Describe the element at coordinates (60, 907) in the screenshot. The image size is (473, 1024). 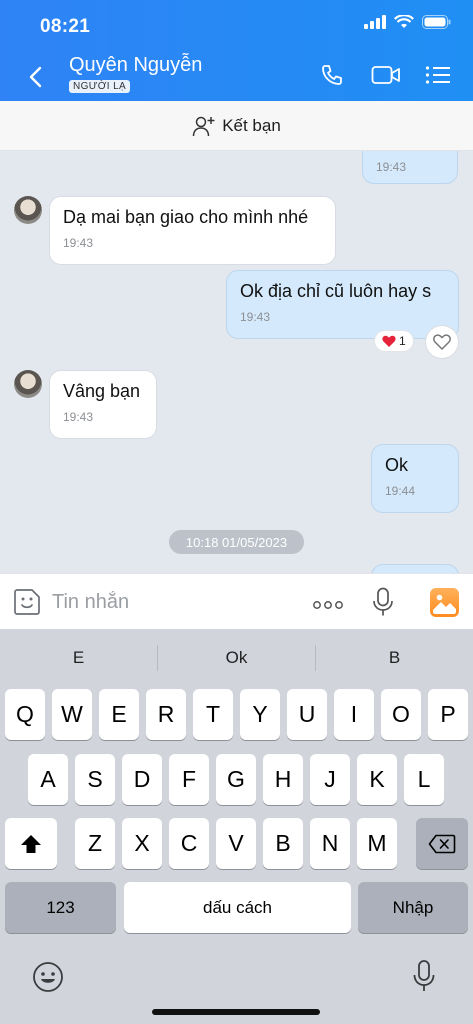
I see `numbers-key: 123` at that location.